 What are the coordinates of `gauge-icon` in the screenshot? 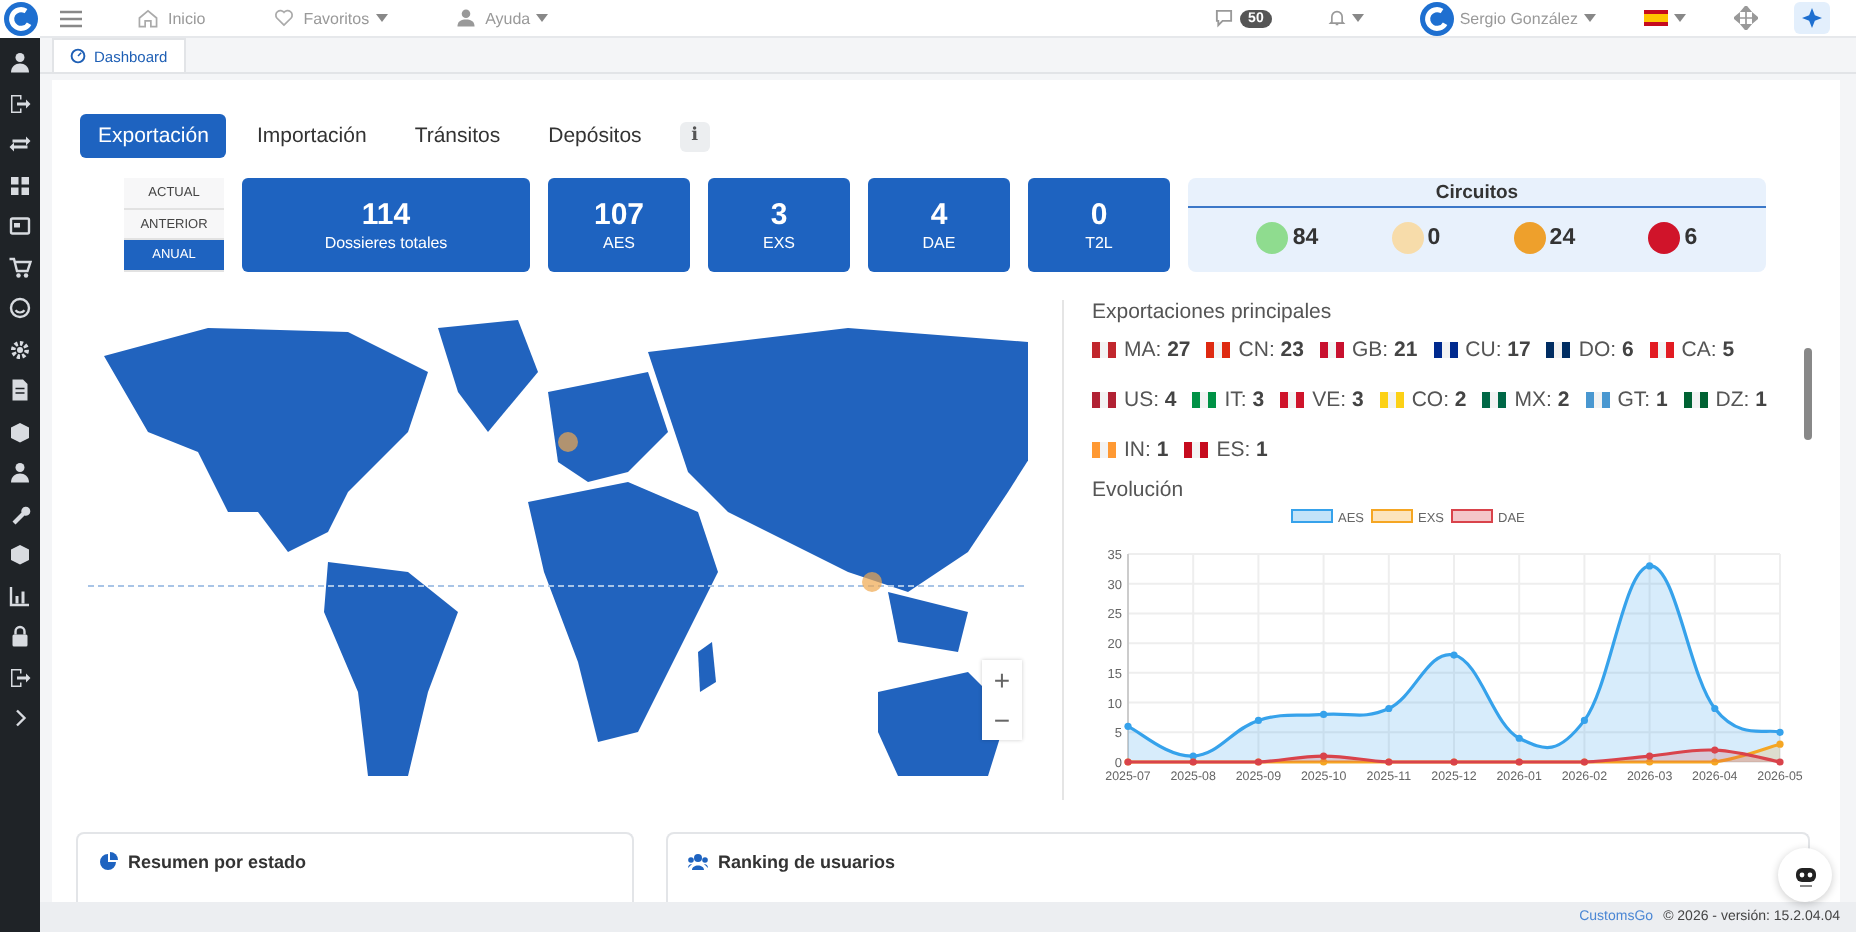 It's located at (78, 56).